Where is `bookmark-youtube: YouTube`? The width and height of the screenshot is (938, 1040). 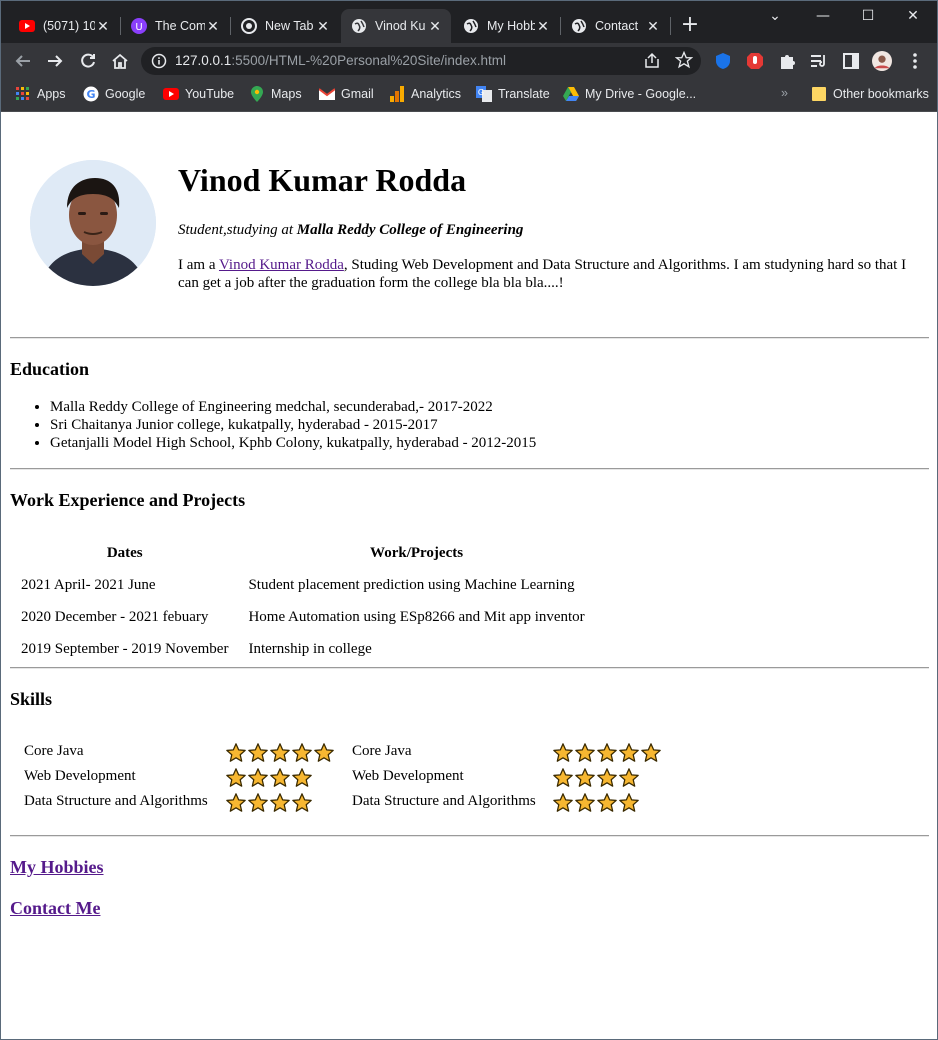
bookmark-youtube: YouTube is located at coordinates (198, 94).